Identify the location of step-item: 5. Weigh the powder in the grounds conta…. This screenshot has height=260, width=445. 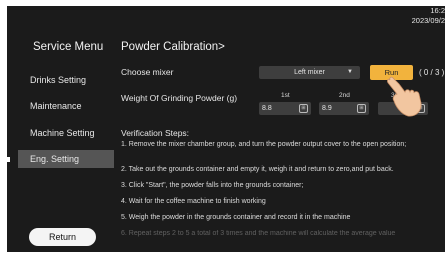
(236, 217).